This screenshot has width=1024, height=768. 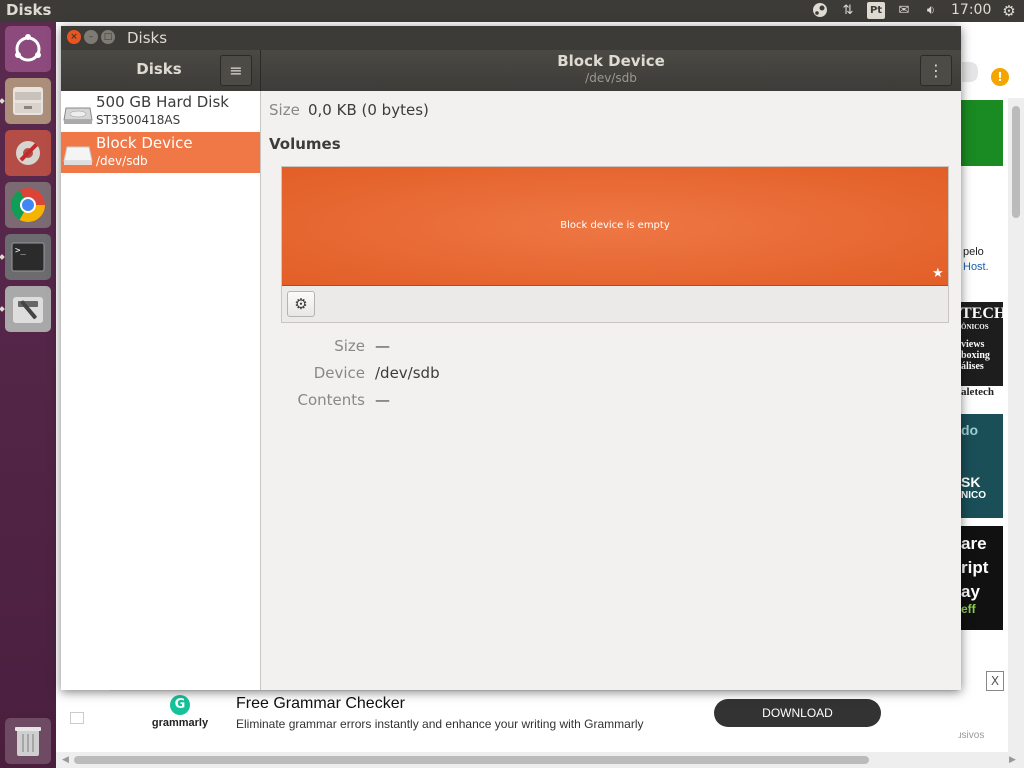 I want to click on side-text-block: pelo Host., so click(x=976, y=259).